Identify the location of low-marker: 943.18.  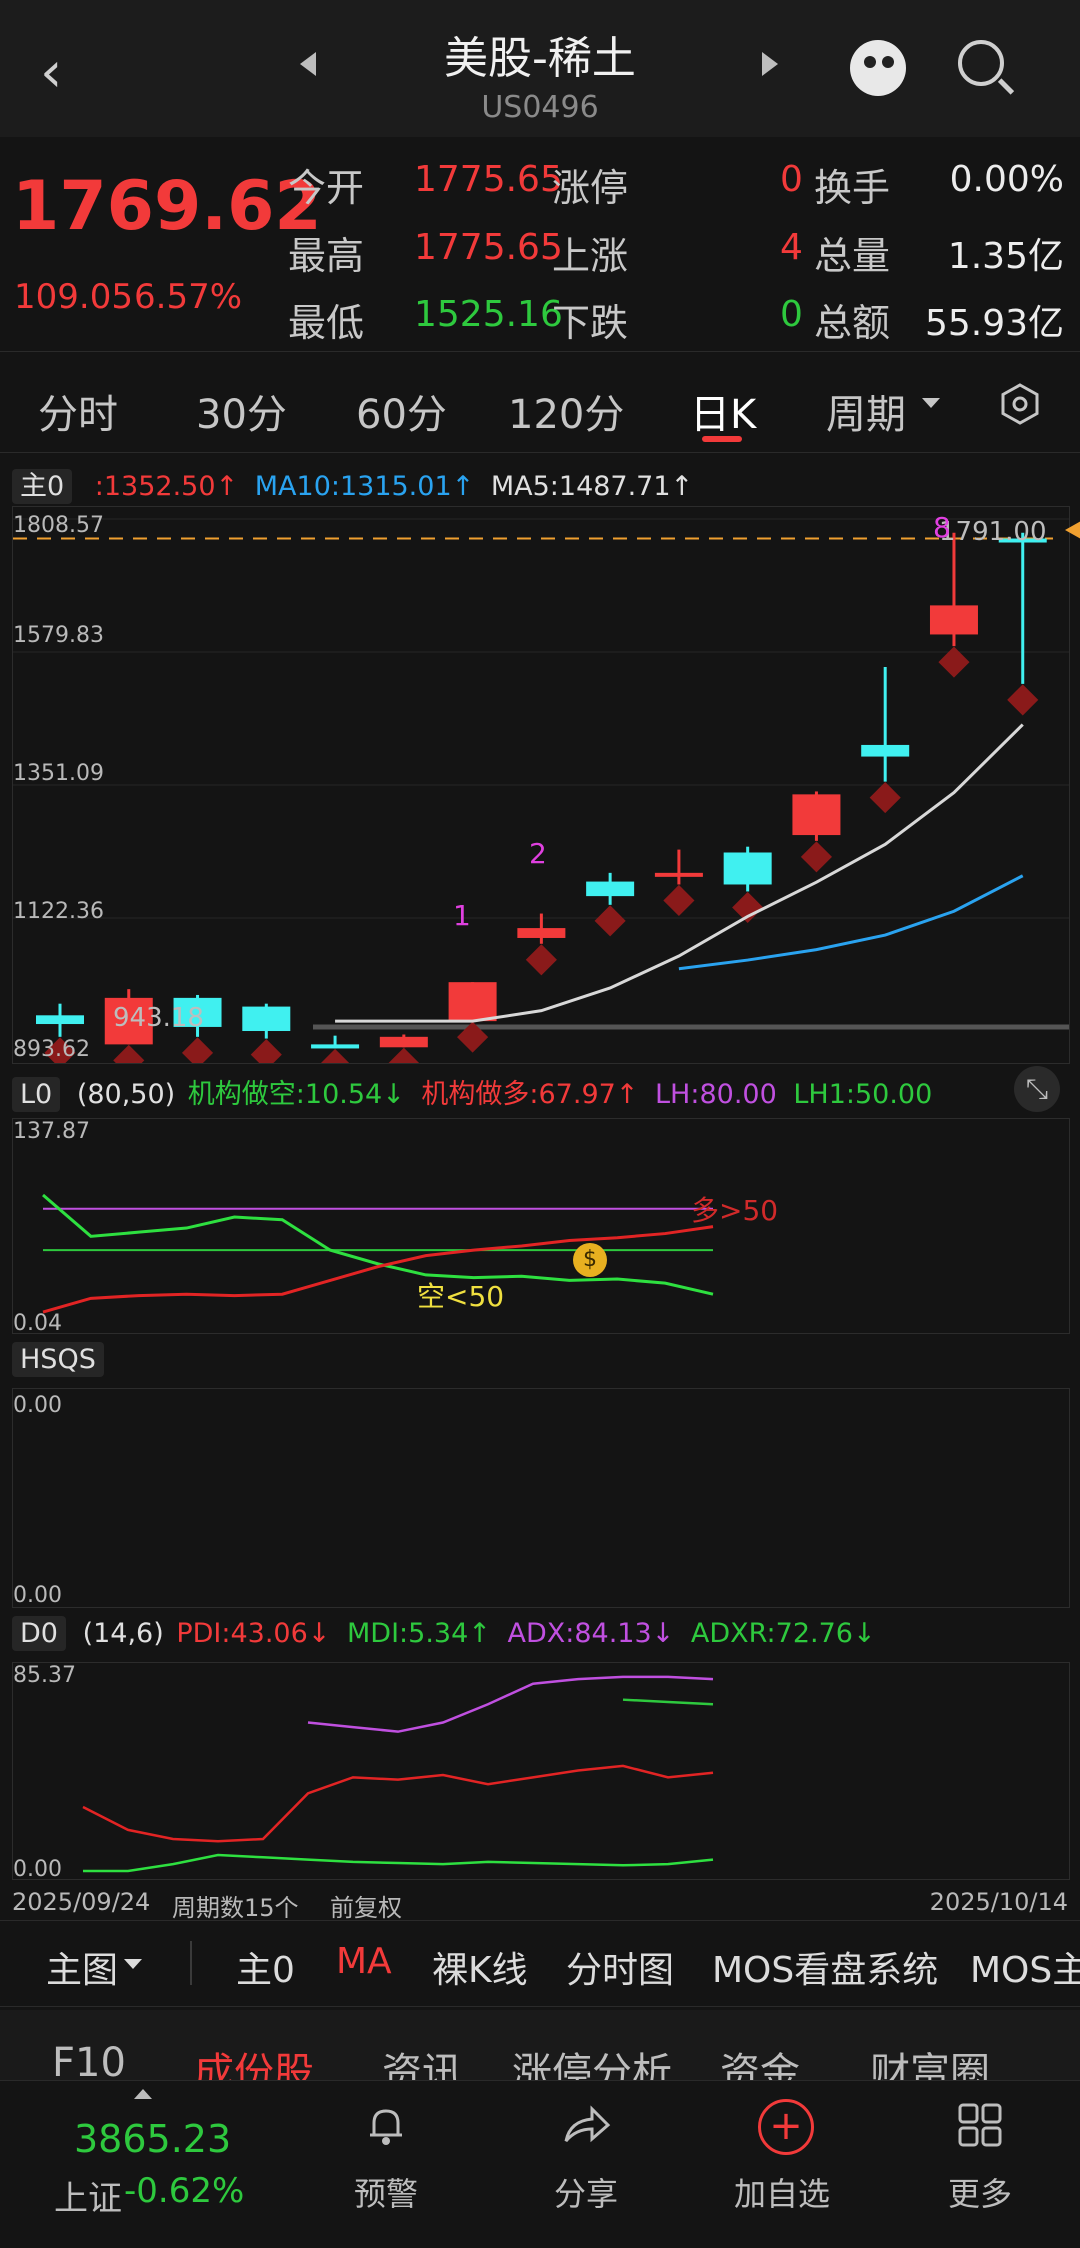
(158, 1018).